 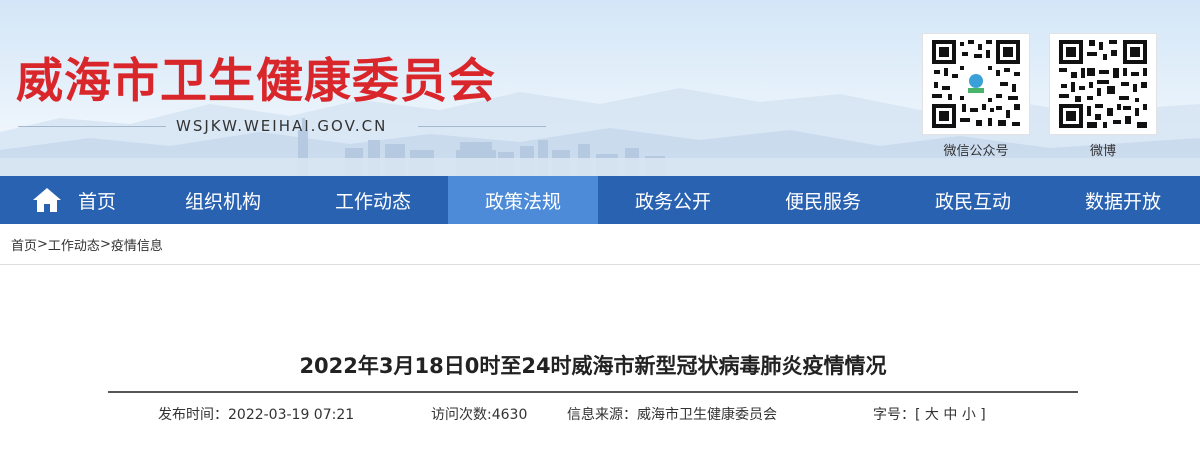 I want to click on nav-item-work-news: 工作动态, so click(x=373, y=200).